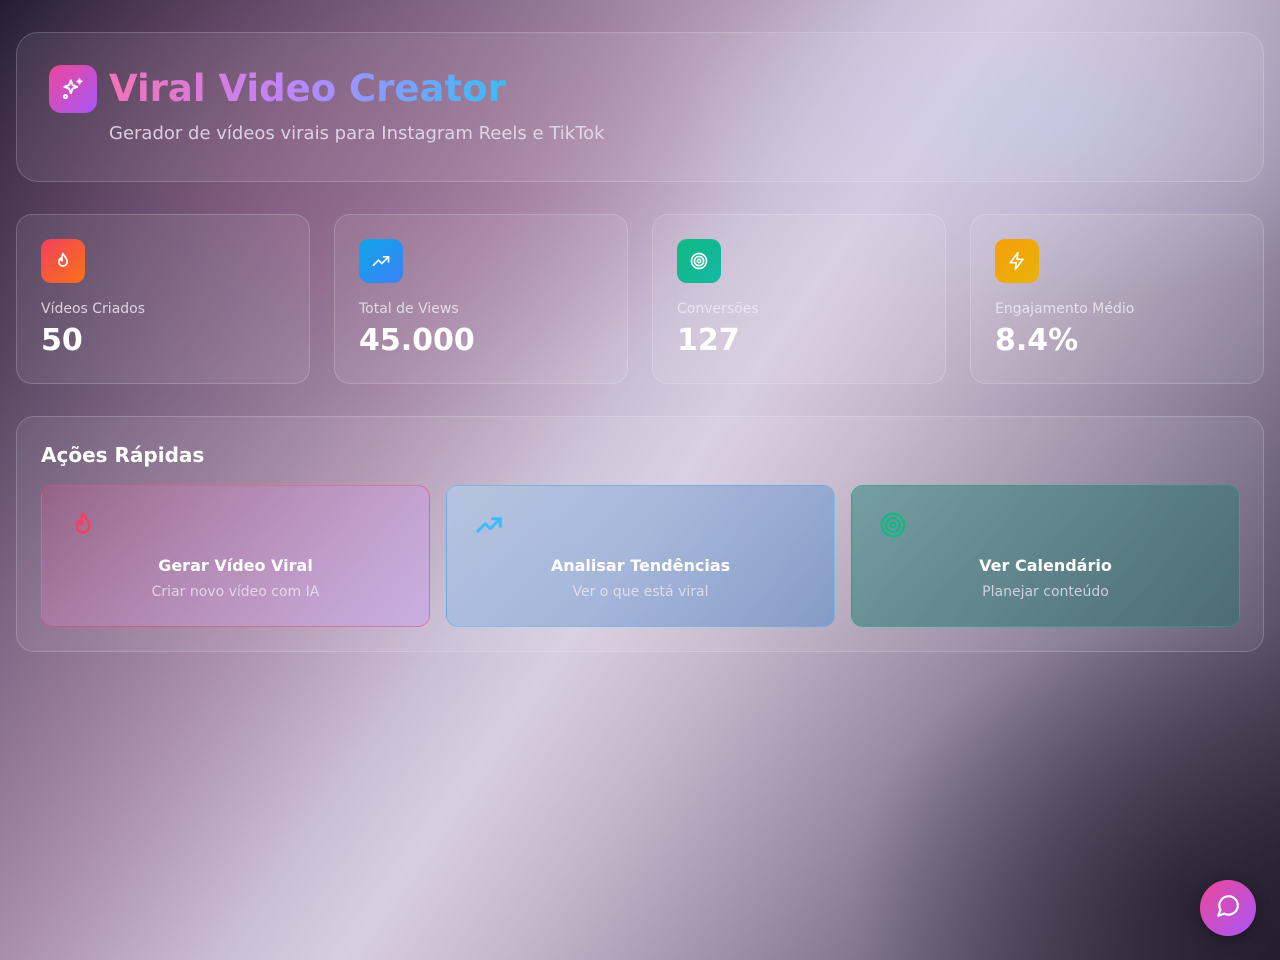 The height and width of the screenshot is (960, 1280). Describe the element at coordinates (1045, 592) in the screenshot. I see `action-subtitle: Planejar conteúdo` at that location.